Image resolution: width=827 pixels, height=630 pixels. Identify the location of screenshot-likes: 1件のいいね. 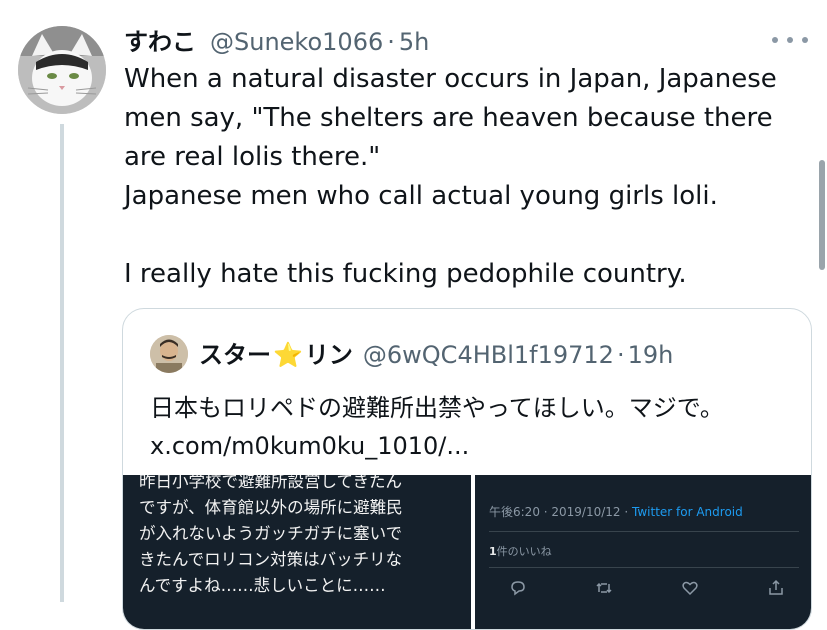
(520, 551).